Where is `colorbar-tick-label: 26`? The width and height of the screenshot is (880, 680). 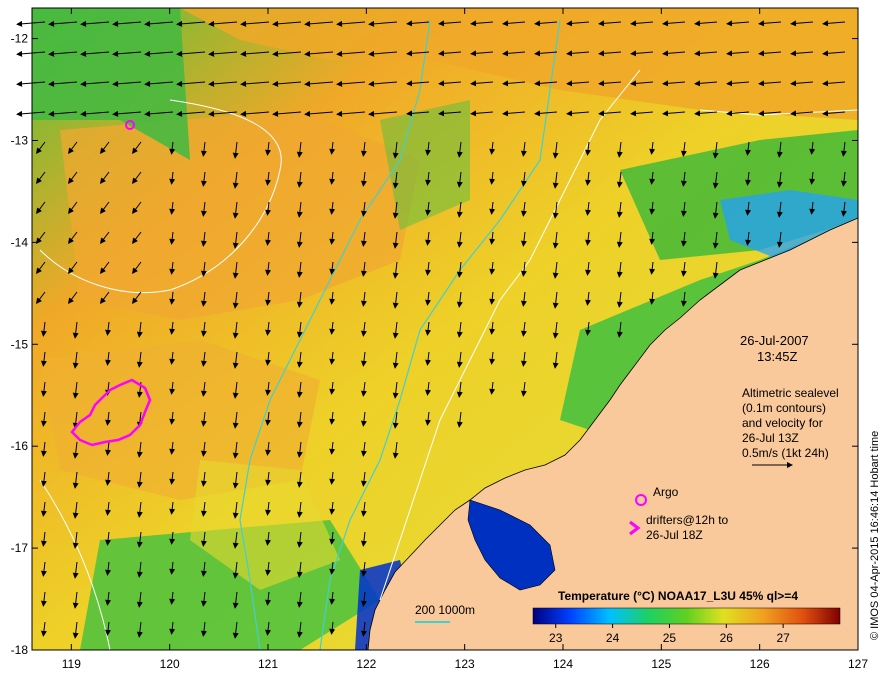
colorbar-tick-label: 26 is located at coordinates (727, 638).